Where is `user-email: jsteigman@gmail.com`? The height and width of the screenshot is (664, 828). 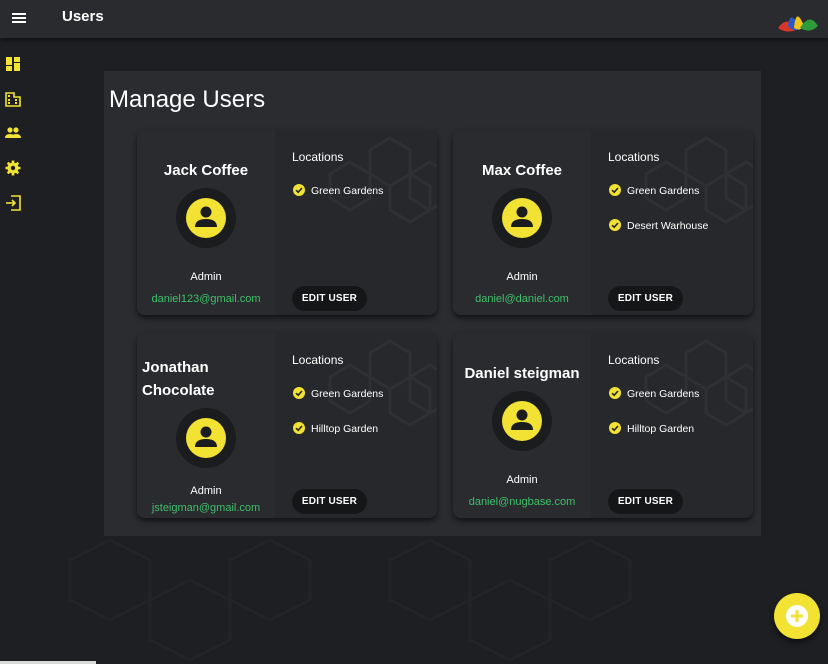 user-email: jsteigman@gmail.com is located at coordinates (206, 508).